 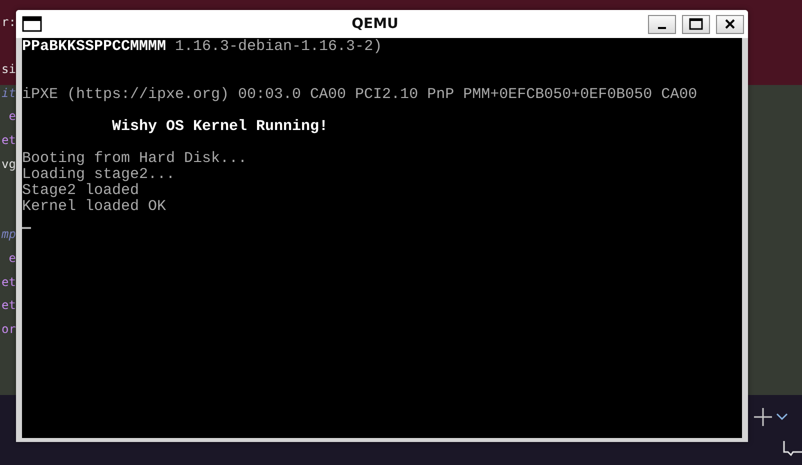 What do you see at coordinates (9, 70) in the screenshot?
I see `code-text: si` at bounding box center [9, 70].